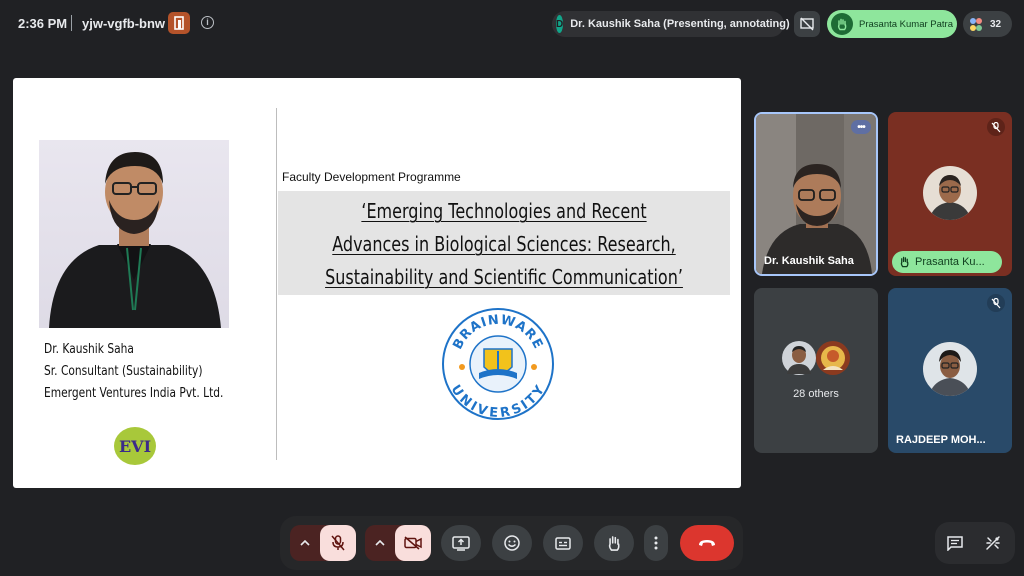 This screenshot has width=1024, height=576. I want to click on more-vert-icon, so click(656, 543).